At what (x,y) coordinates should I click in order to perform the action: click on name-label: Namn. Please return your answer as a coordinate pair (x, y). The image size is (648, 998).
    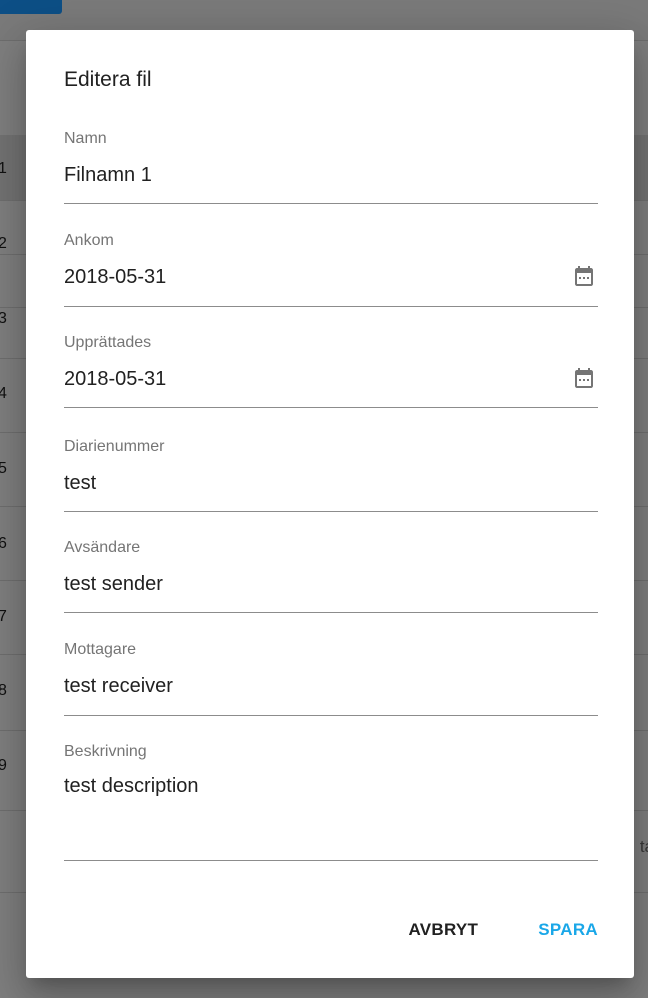
    Looking at the image, I should click on (85, 138).